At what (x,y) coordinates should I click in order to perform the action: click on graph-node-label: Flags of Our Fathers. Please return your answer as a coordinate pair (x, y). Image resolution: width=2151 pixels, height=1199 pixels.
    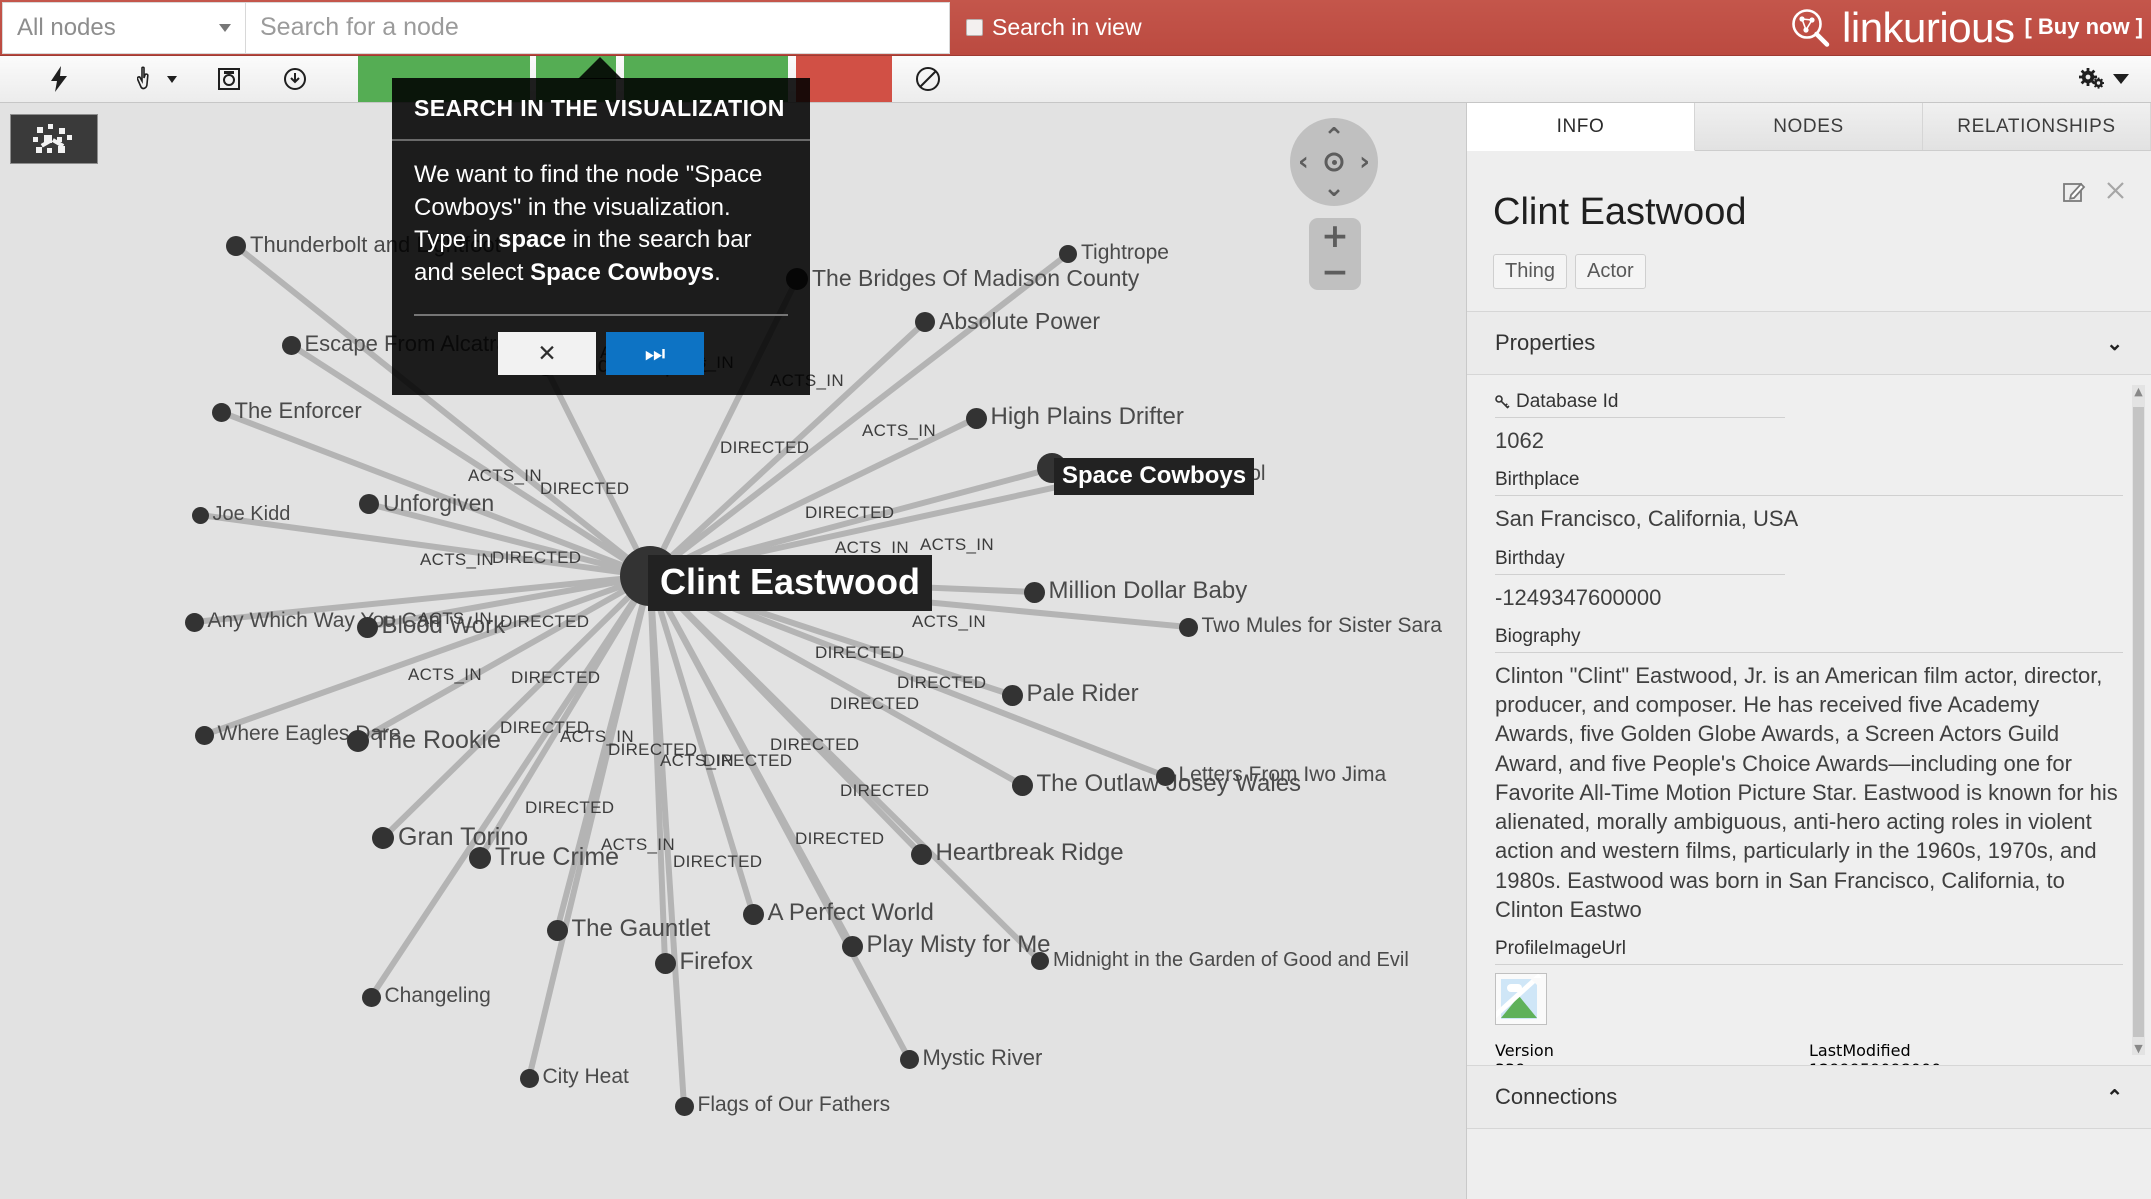
    Looking at the image, I should click on (794, 1105).